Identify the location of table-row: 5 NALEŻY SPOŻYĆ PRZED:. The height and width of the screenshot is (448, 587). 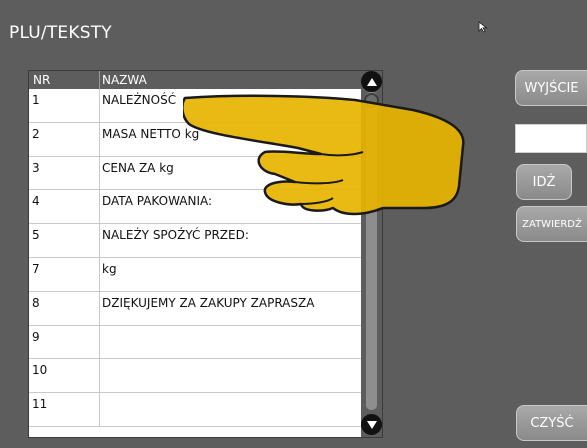
(195, 241).